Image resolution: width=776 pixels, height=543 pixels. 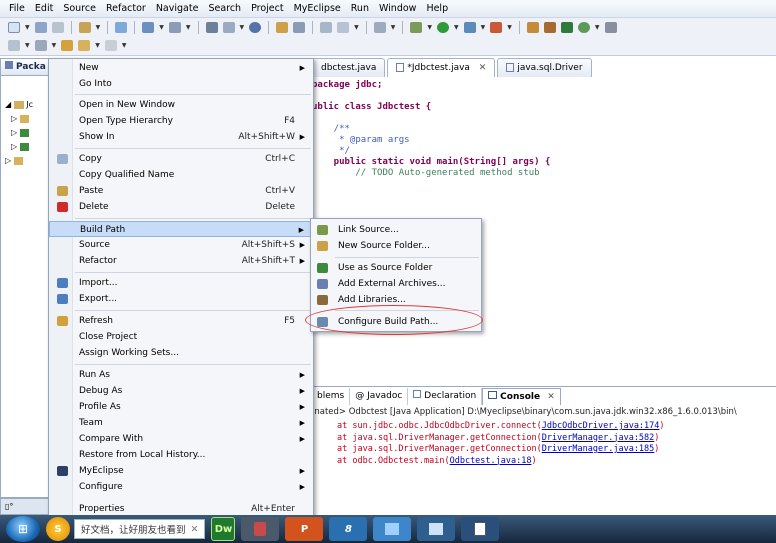 I want to click on external-tools-icon, so click(x=496, y=27).